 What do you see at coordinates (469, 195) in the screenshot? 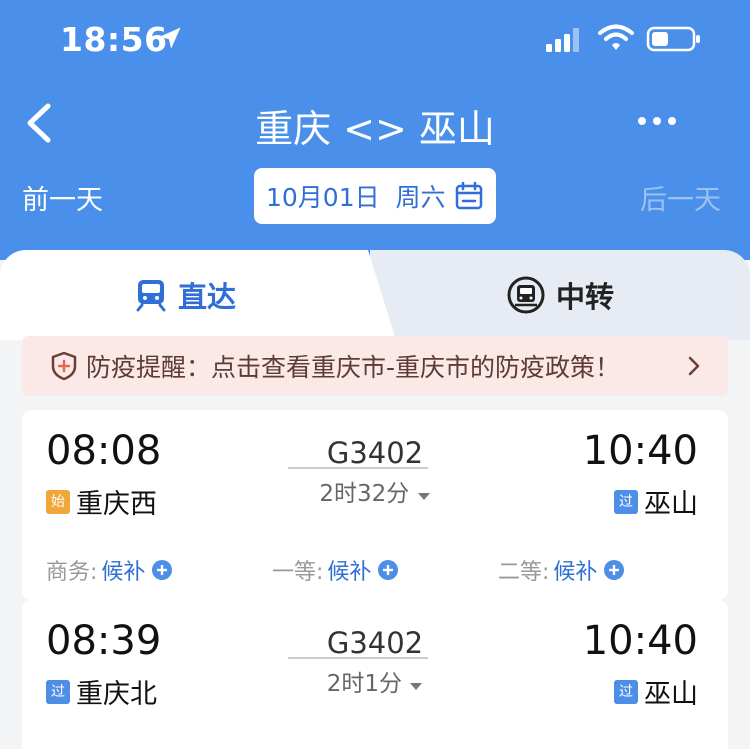
I see `calendar-icon` at bounding box center [469, 195].